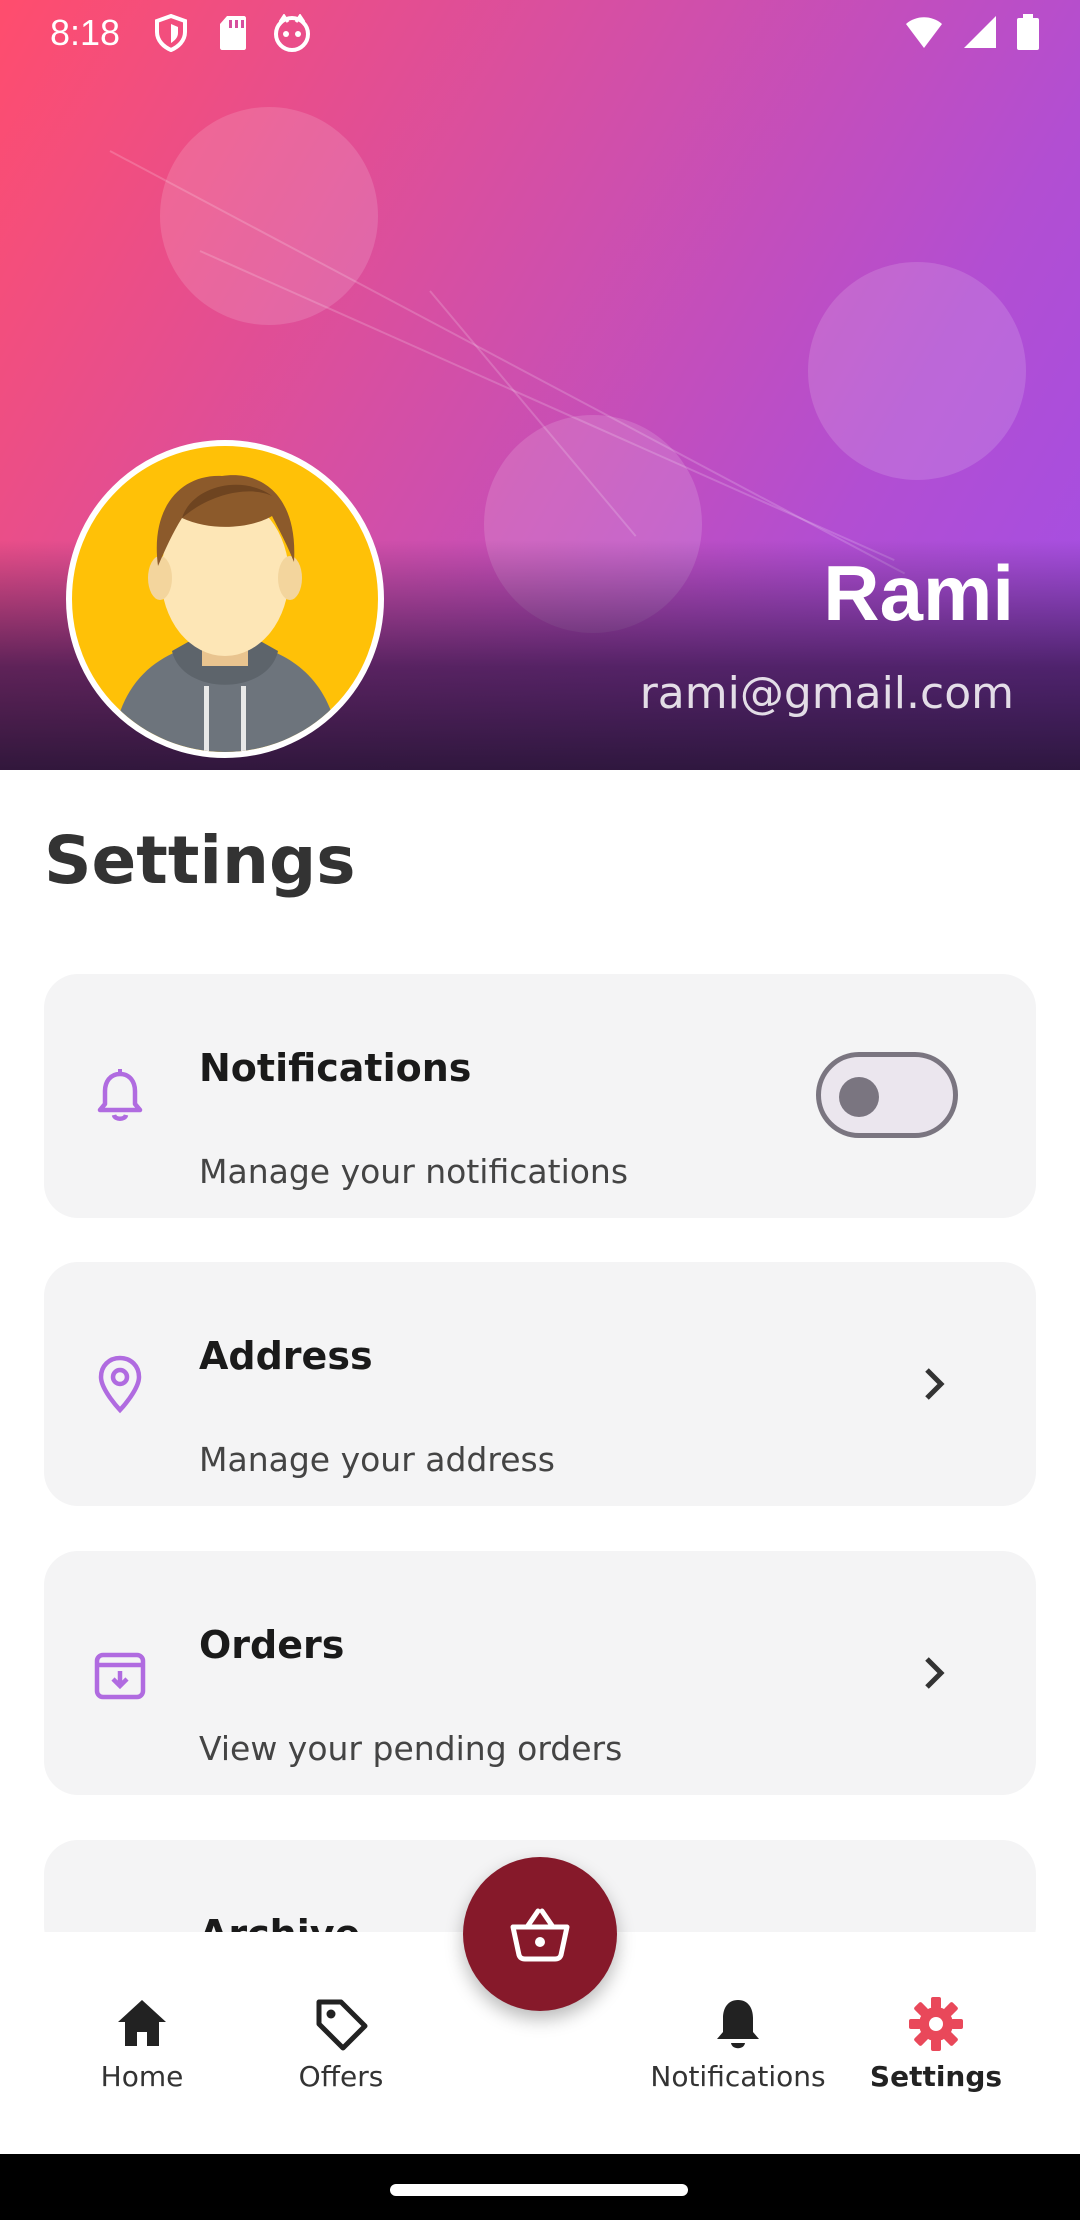 The width and height of the screenshot is (1080, 2220). What do you see at coordinates (859, 1097) in the screenshot?
I see `toggle-knob` at bounding box center [859, 1097].